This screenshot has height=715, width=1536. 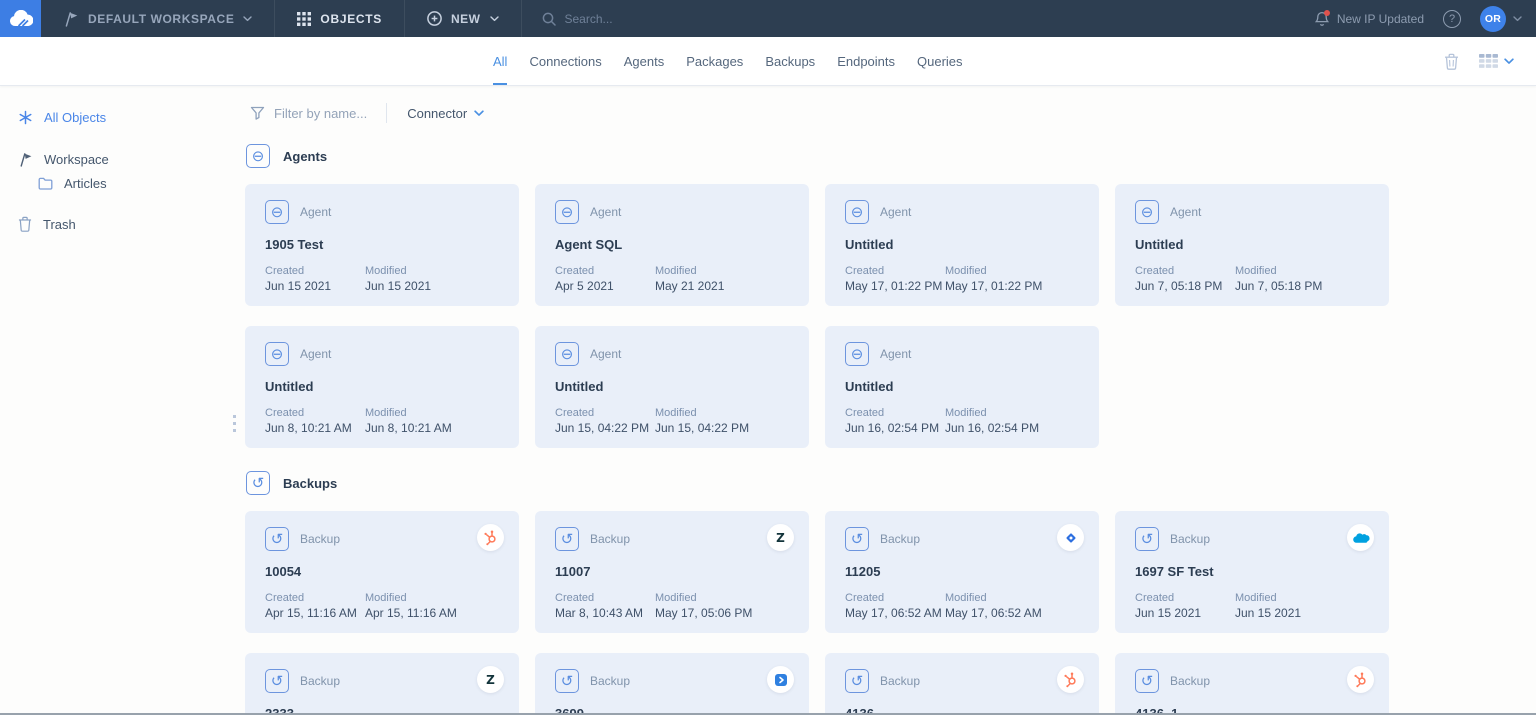 What do you see at coordinates (387, 113) in the screenshot?
I see `filter-divider` at bounding box center [387, 113].